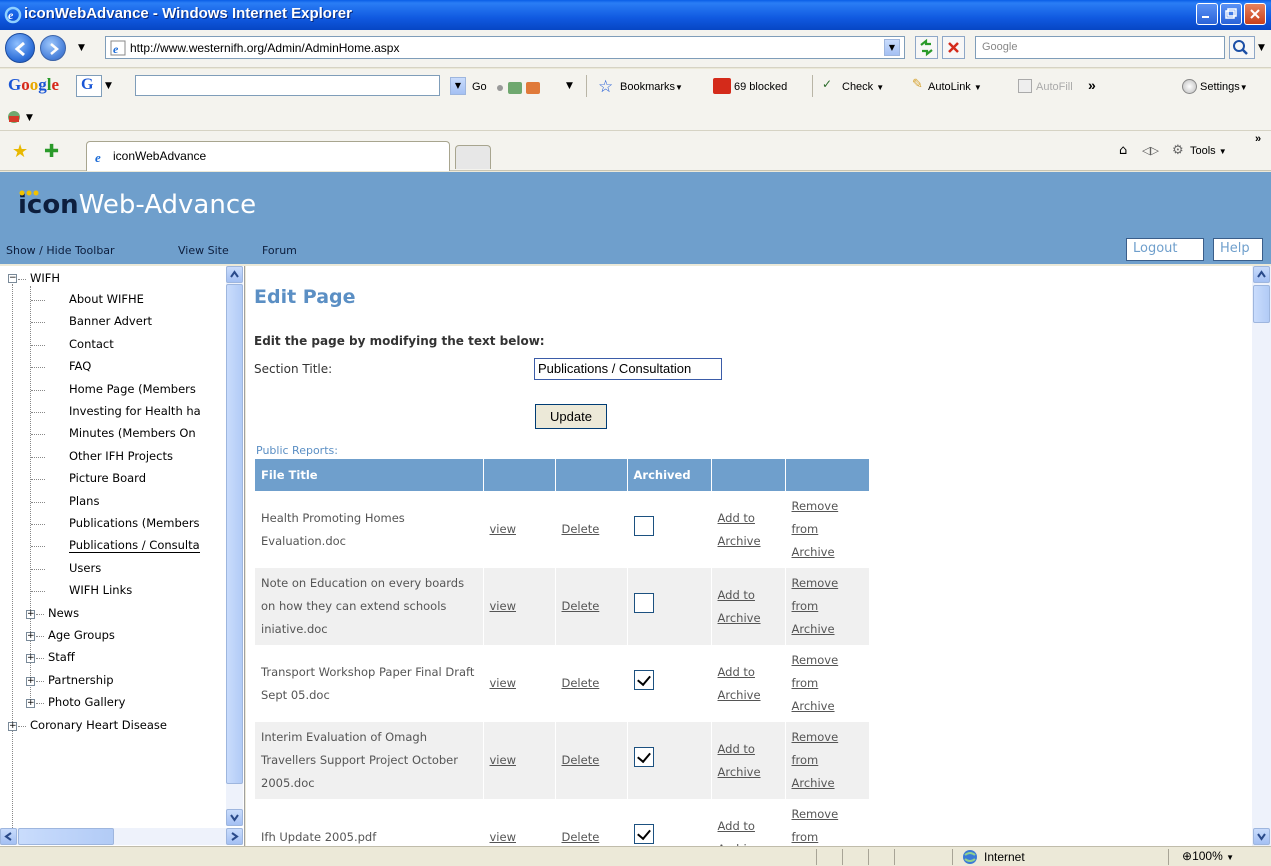 The image size is (1271, 866). What do you see at coordinates (1258, 139) in the screenshot?
I see `tab-overflow-icon: »` at bounding box center [1258, 139].